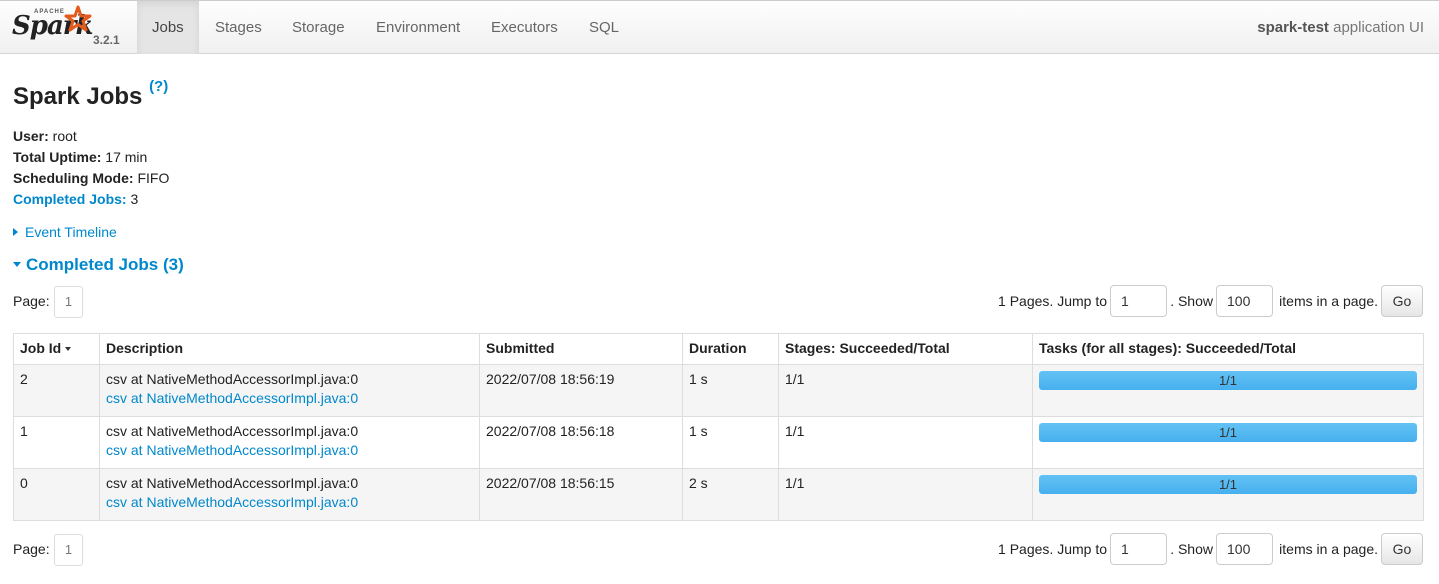 This screenshot has height=584, width=1439. Describe the element at coordinates (238, 27) in the screenshot. I see `tab-stages: Stages` at that location.